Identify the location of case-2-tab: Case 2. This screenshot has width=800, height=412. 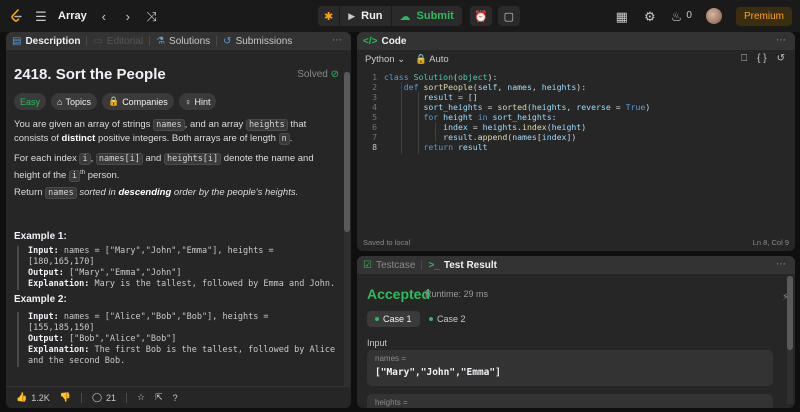
(447, 319).